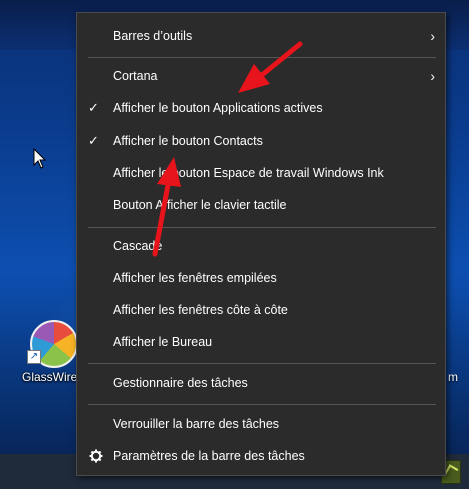 The height and width of the screenshot is (489, 469). What do you see at coordinates (261, 383) in the screenshot?
I see `menu-item-task-manager: Gestionnaire des tâches` at bounding box center [261, 383].